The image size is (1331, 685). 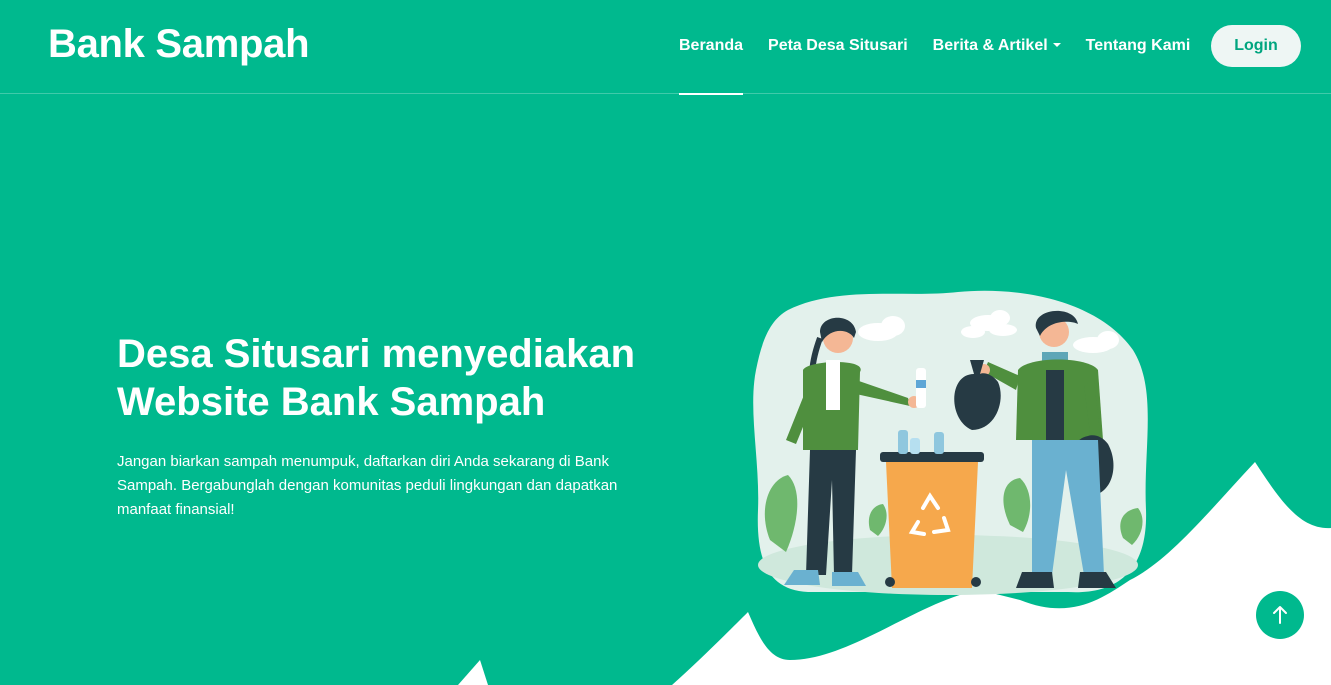 What do you see at coordinates (711, 47) in the screenshot?
I see `nav-item-beranda: Beranda` at bounding box center [711, 47].